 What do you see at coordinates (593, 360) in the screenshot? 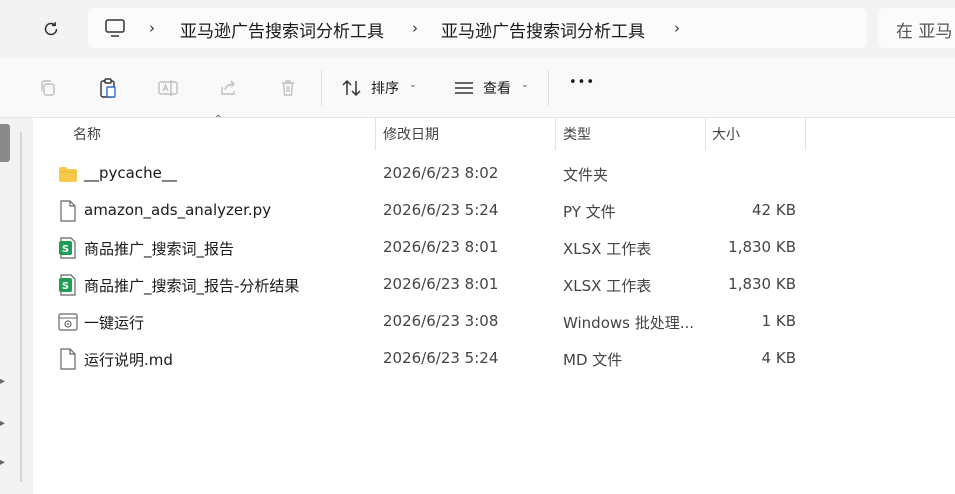
I see `file-type: MD 文件` at bounding box center [593, 360].